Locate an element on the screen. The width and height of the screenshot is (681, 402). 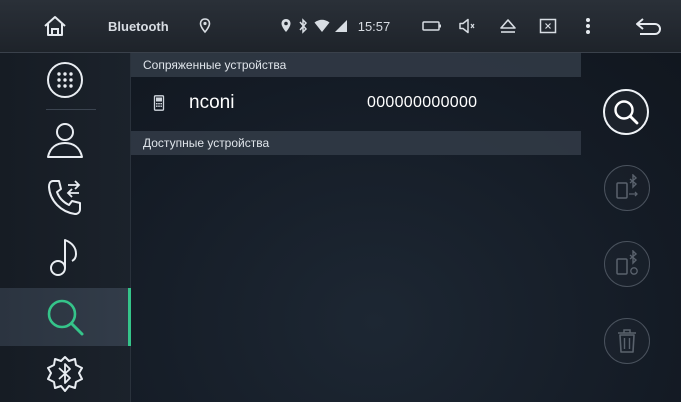
phone-icon is located at coordinates (159, 103).